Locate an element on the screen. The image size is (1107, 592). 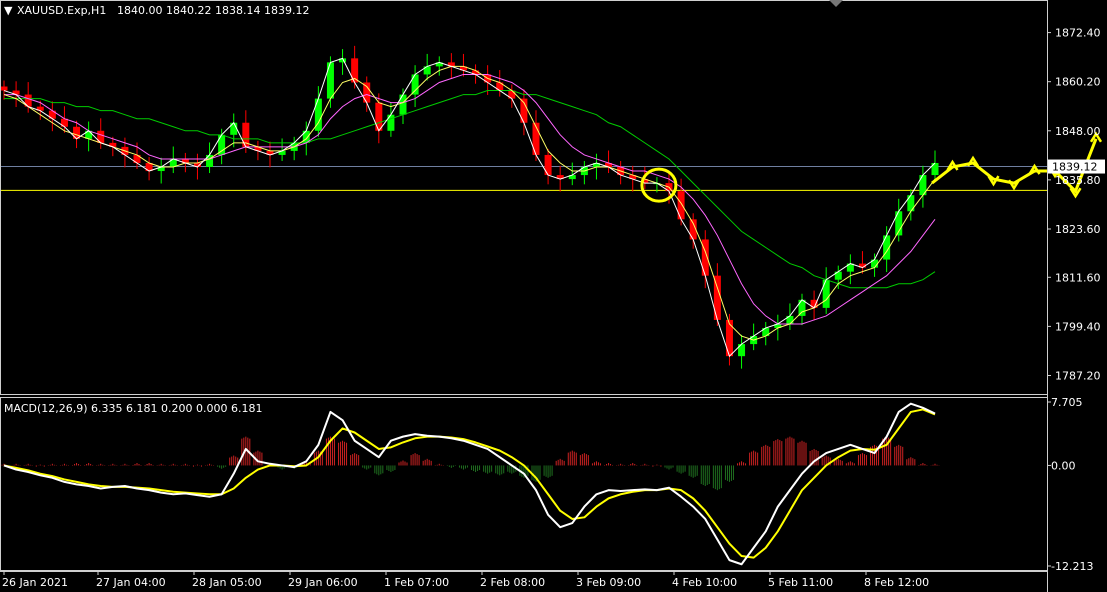
macd-tick-label: -12.213 is located at coordinates (1072, 566).